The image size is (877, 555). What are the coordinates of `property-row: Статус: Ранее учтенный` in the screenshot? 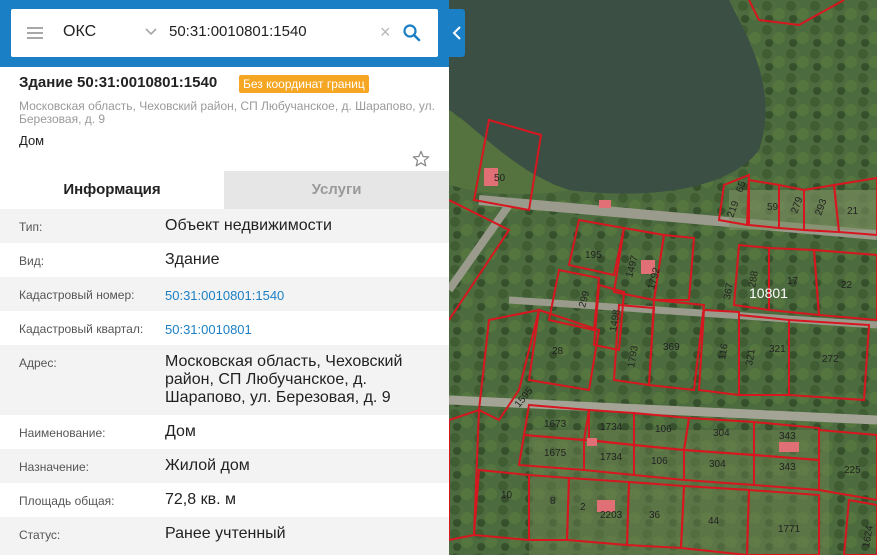 It's located at (224, 536).